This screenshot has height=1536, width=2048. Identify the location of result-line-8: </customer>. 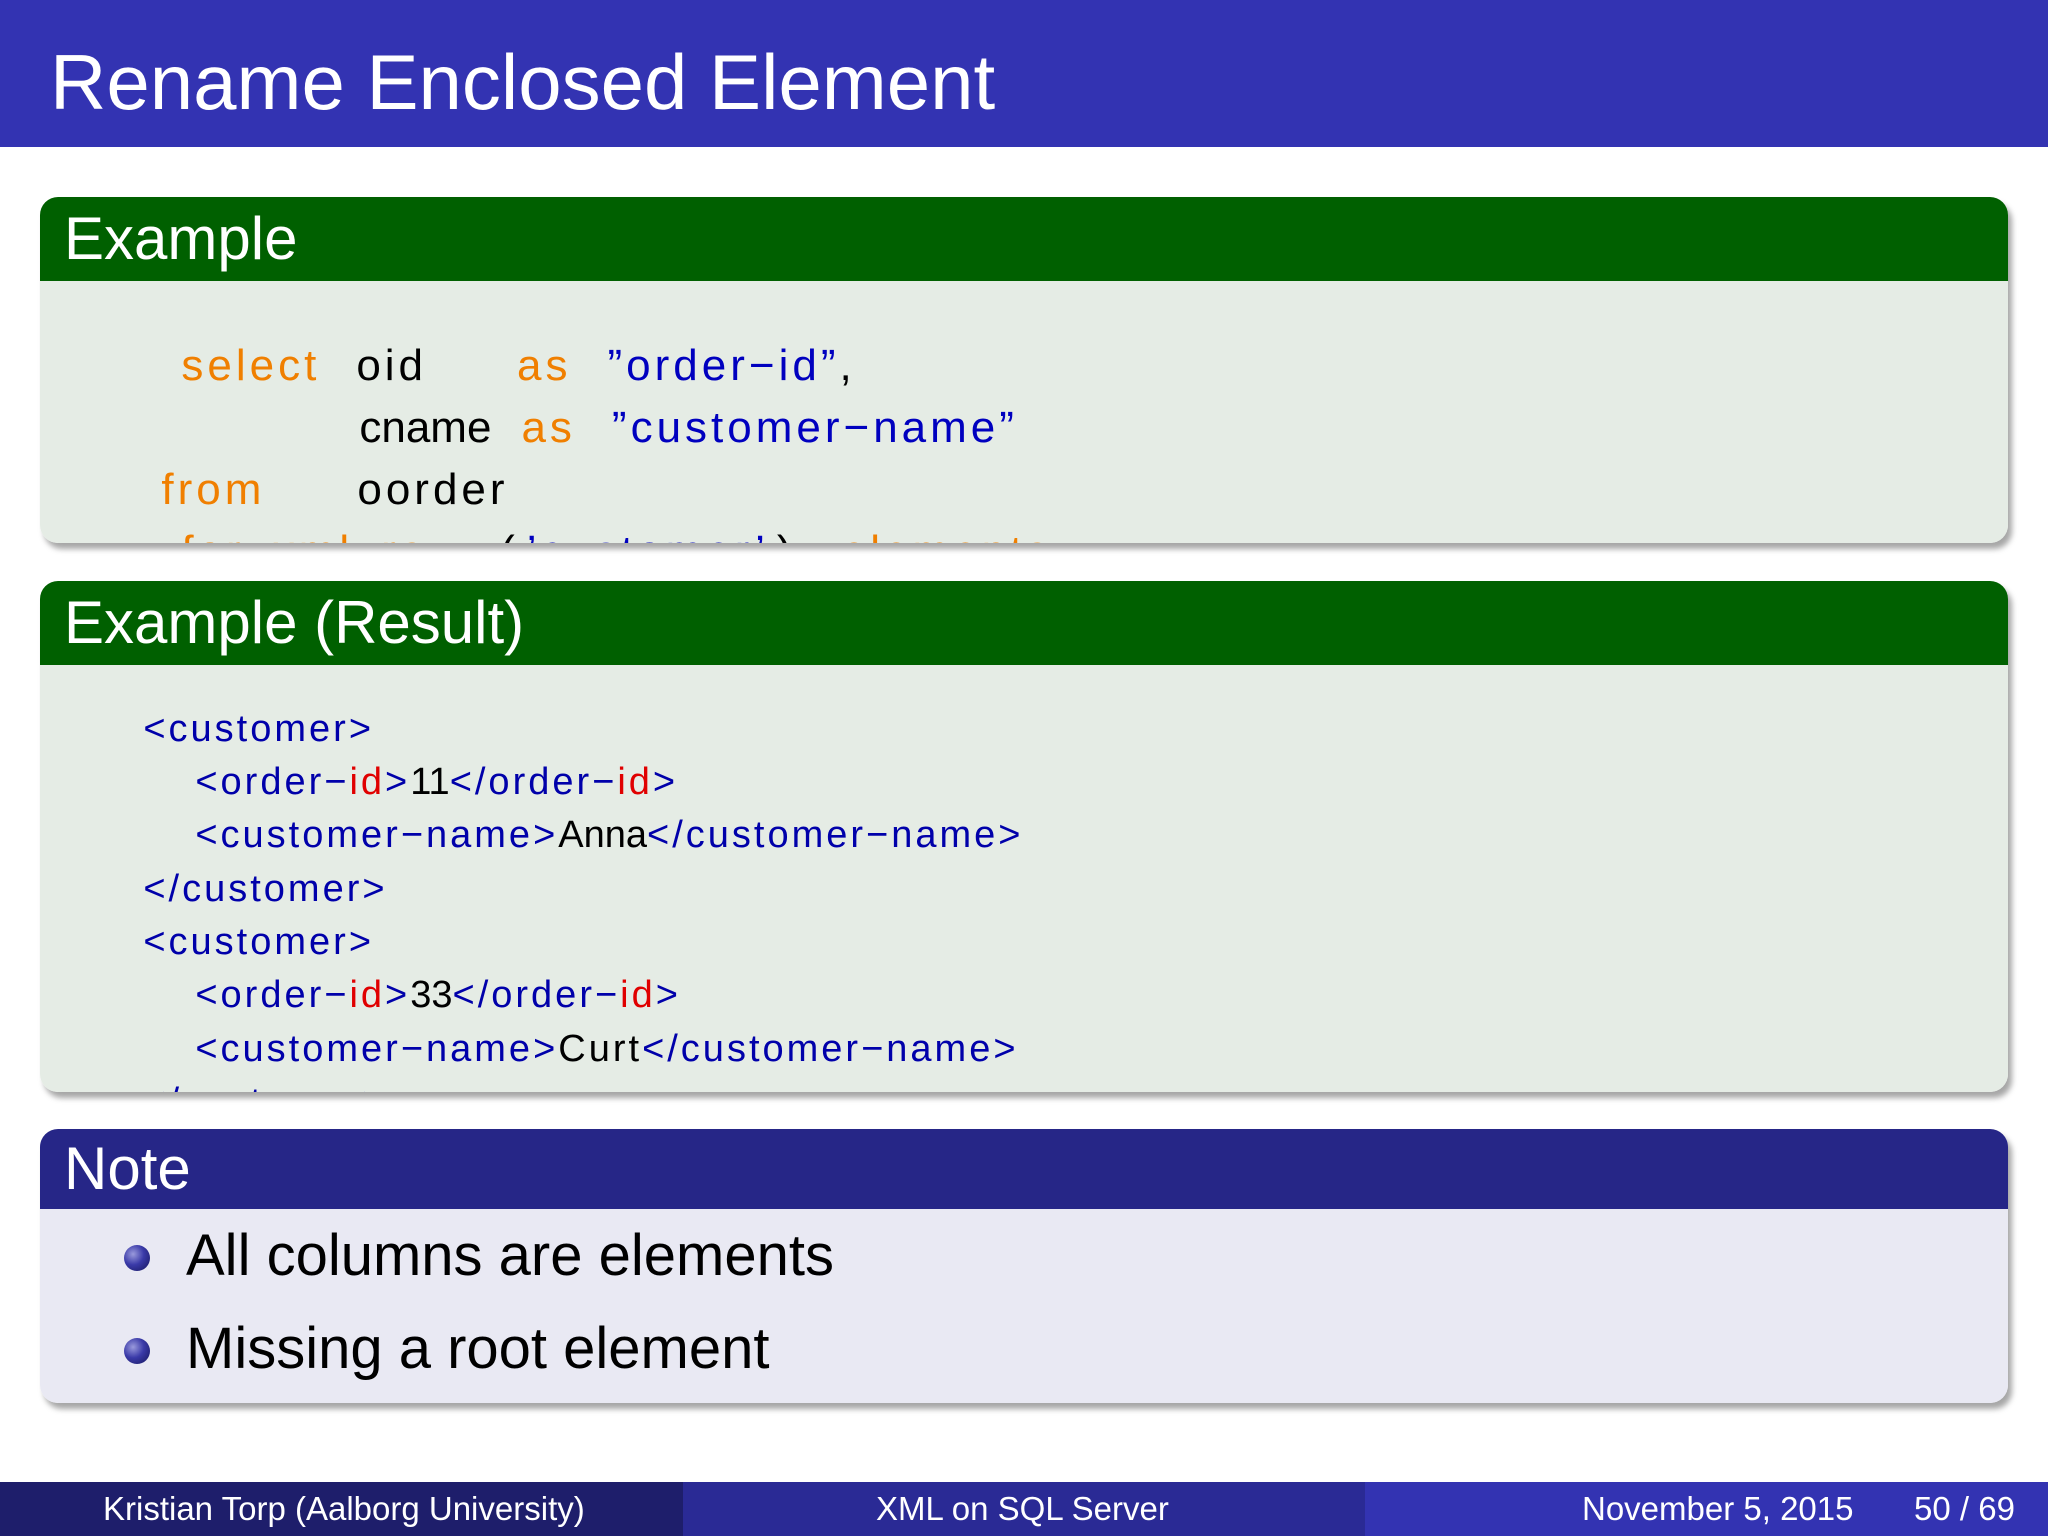
(225, 1065).